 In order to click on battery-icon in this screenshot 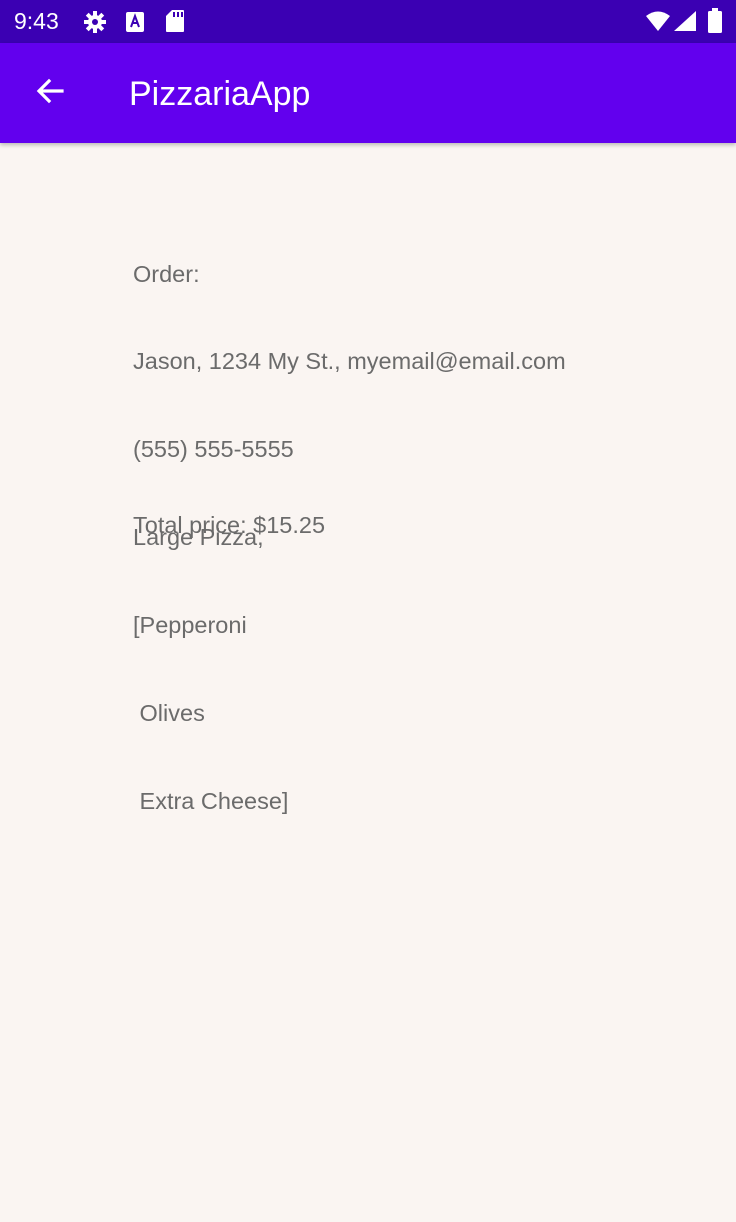, I will do `click(715, 23)`.